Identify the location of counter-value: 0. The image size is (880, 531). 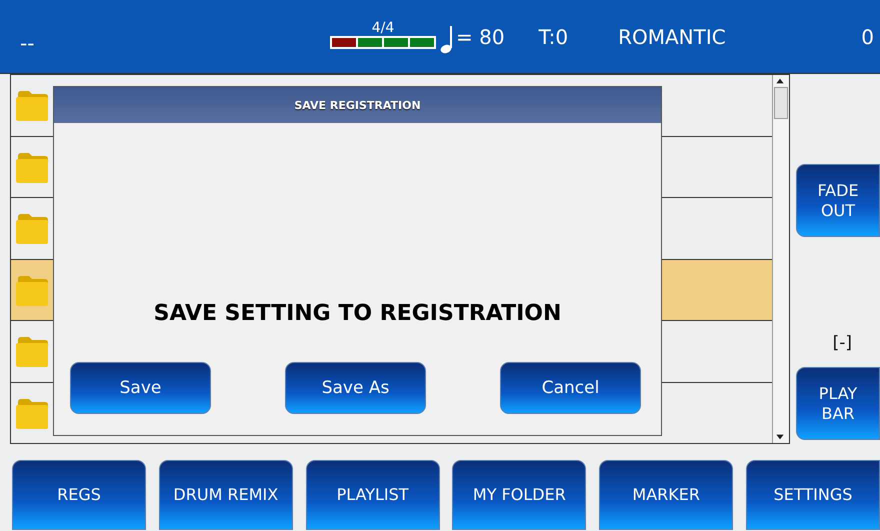
(867, 36).